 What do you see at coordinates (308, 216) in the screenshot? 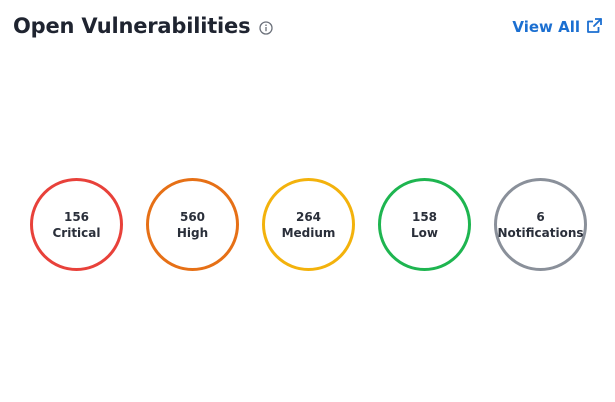
I see `severity-count: 264` at bounding box center [308, 216].